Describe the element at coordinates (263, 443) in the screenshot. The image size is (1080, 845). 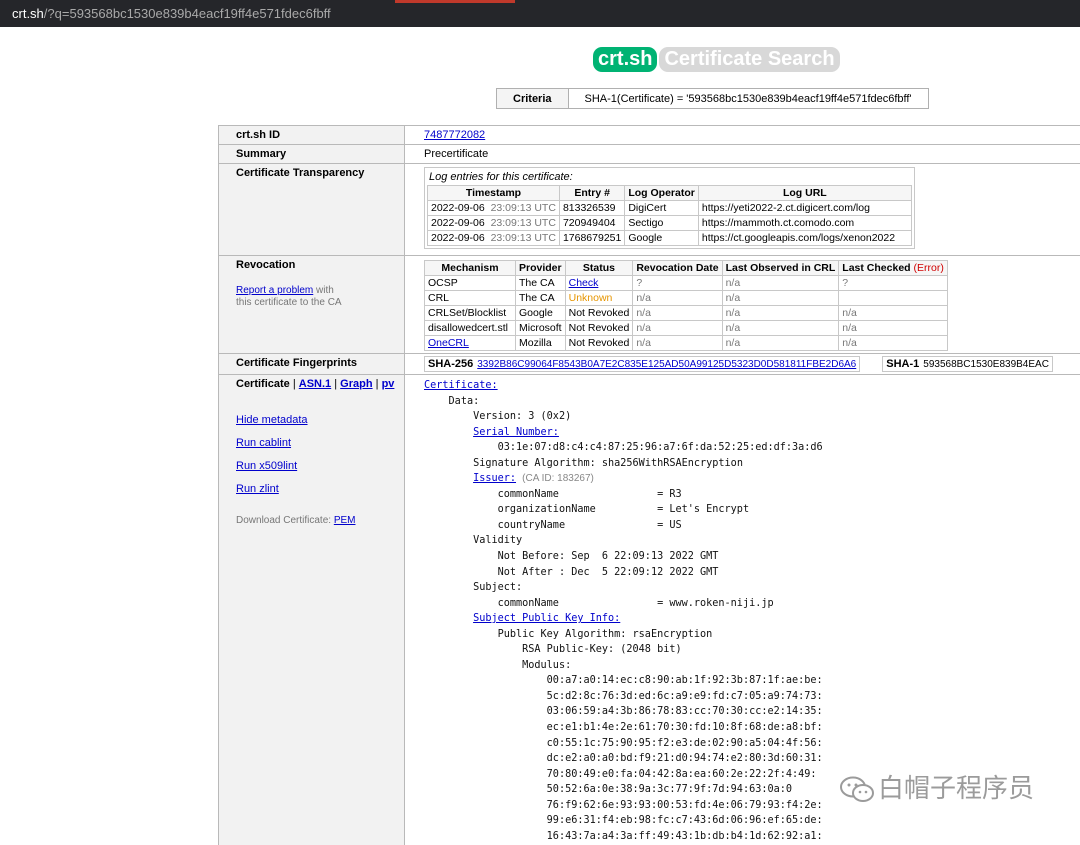
I see `run-cablint-link: Run cablint` at that location.